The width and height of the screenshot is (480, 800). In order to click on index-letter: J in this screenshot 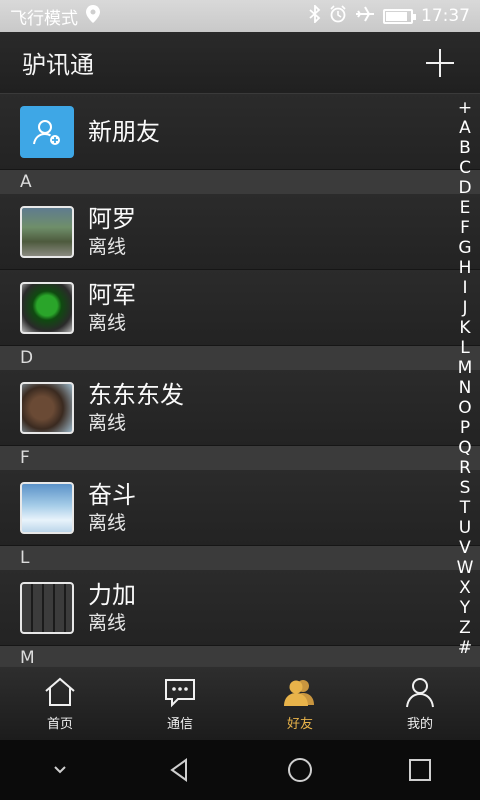, I will do `click(464, 308)`.